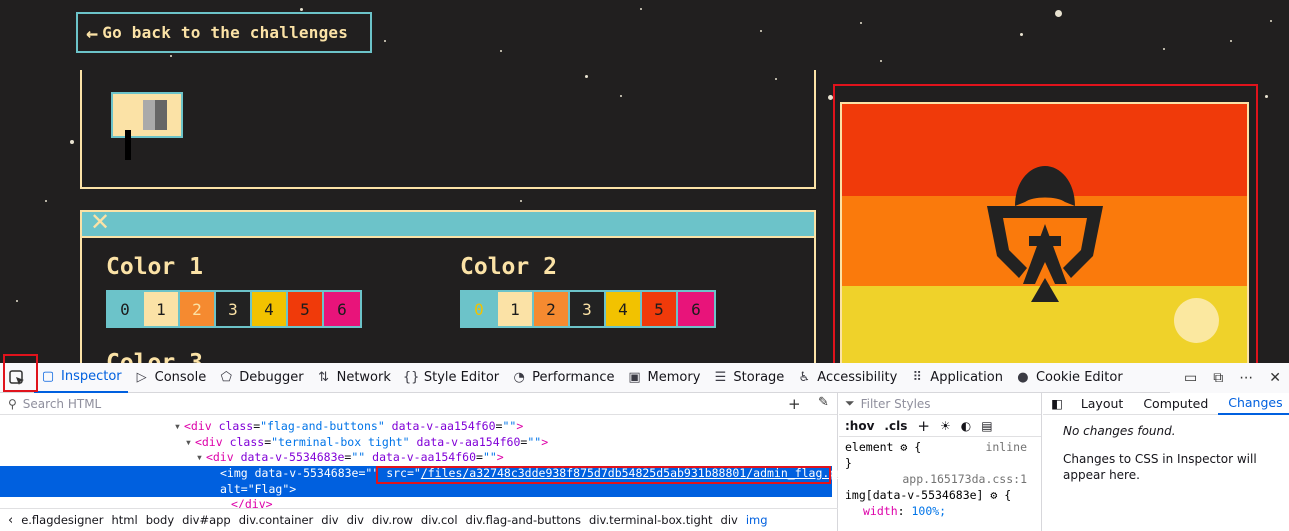  Describe the element at coordinates (270, 309) in the screenshot. I see `color1-option-4: 4` at that location.